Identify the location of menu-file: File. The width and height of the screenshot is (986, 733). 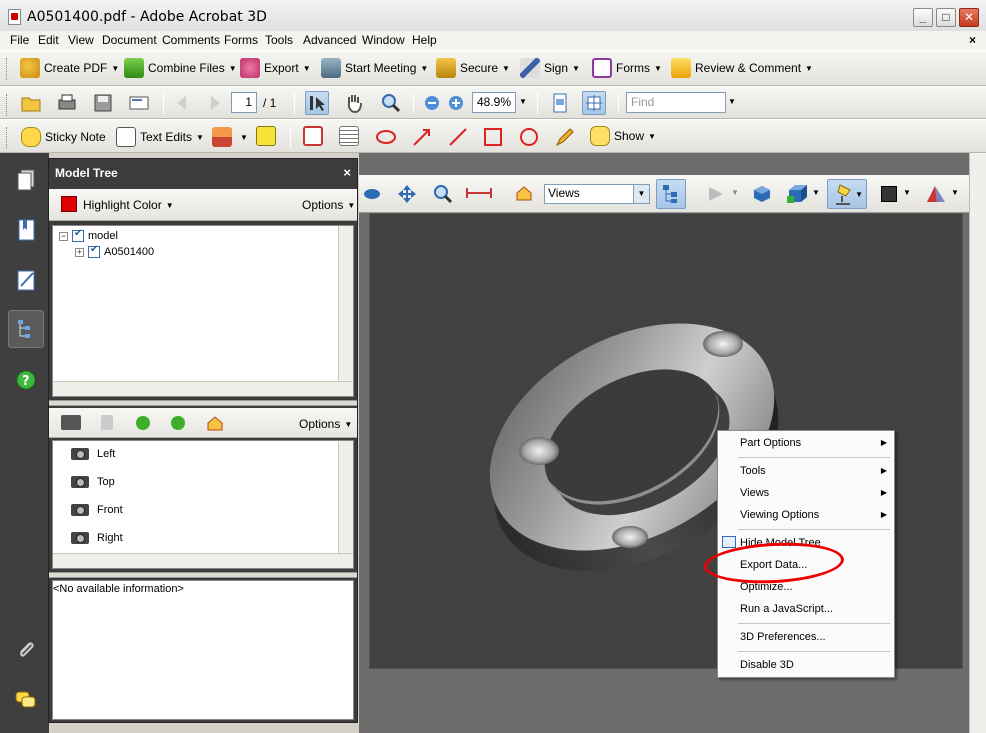
(19, 40).